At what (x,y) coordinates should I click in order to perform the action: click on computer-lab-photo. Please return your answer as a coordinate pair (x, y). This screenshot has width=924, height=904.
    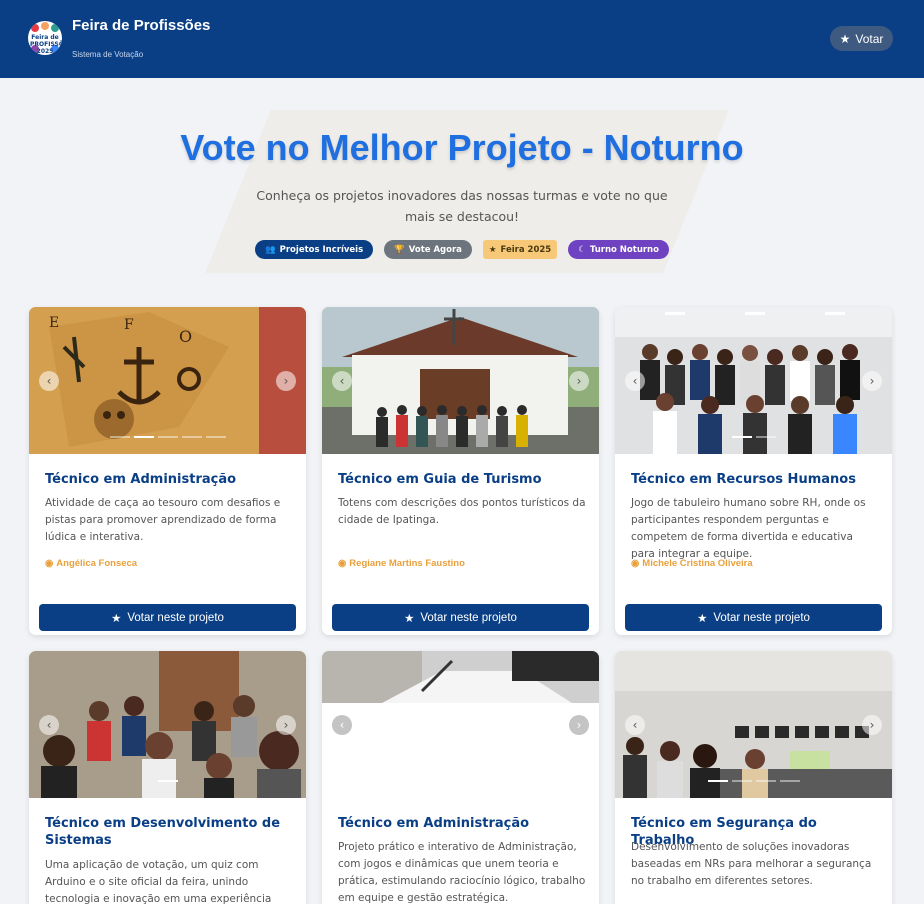
    Looking at the image, I should click on (753, 724).